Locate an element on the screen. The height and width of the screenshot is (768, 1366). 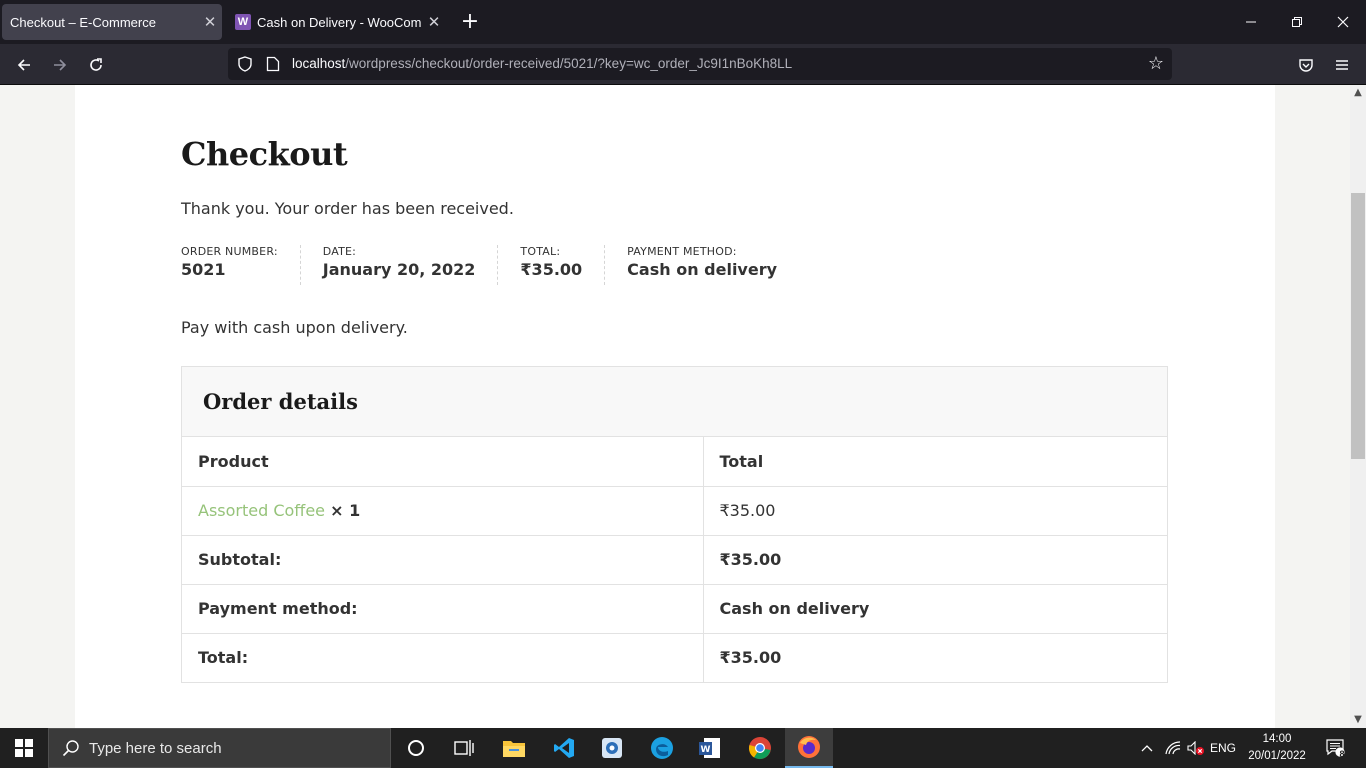
taskbar-vscode is located at coordinates (564, 748).